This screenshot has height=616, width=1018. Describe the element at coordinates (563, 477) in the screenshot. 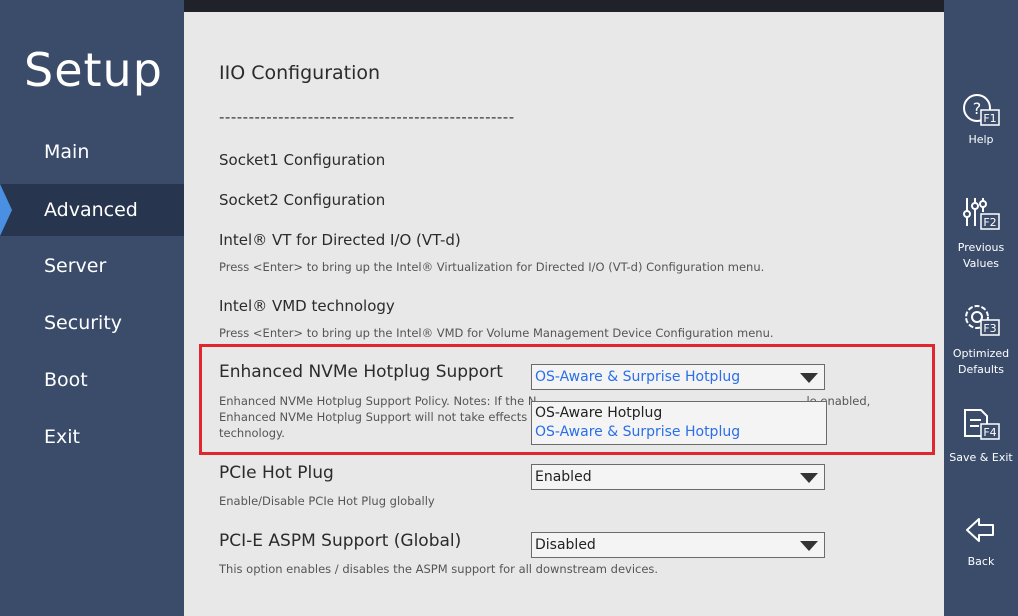

I see `pcie-hot-plug-value: Enabled` at that location.